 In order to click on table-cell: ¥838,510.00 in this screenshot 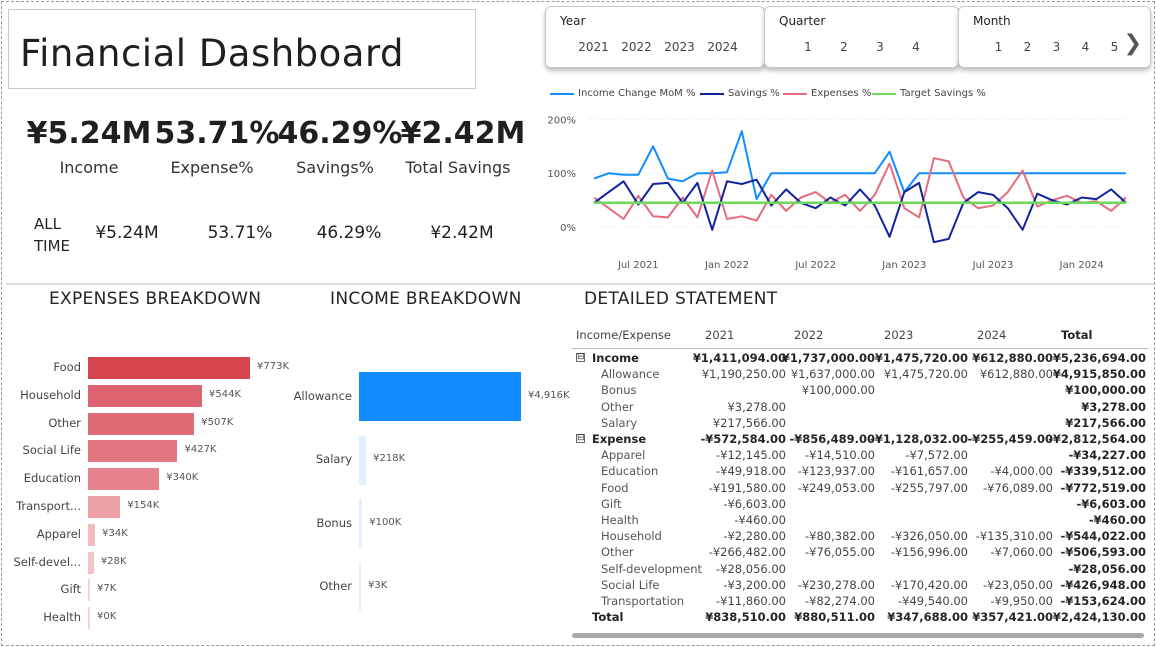, I will do `click(745, 617)`.